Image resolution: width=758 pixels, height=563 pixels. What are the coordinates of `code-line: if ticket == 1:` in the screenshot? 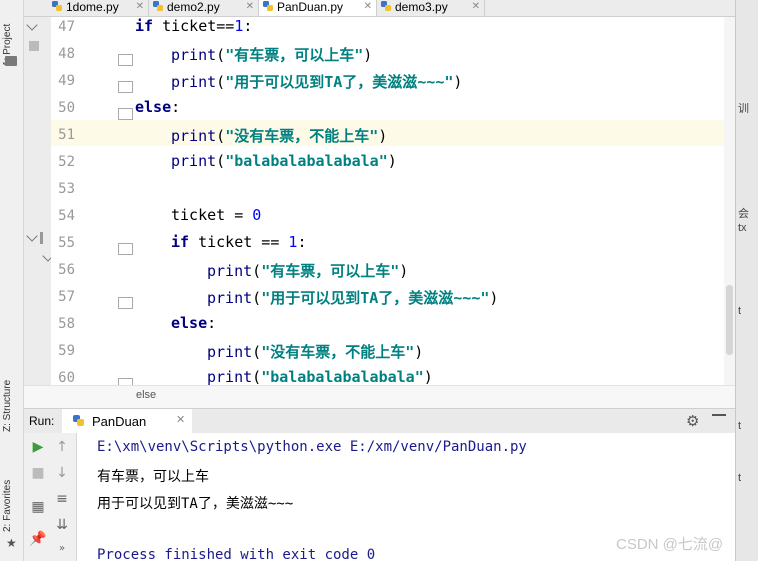 It's located at (238, 242).